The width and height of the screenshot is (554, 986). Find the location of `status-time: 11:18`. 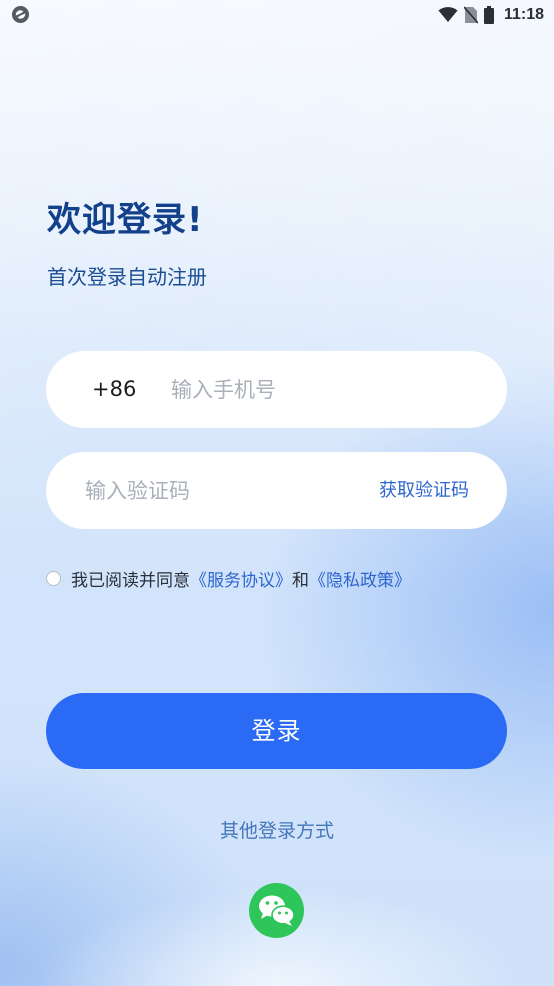

status-time: 11:18 is located at coordinates (523, 14).